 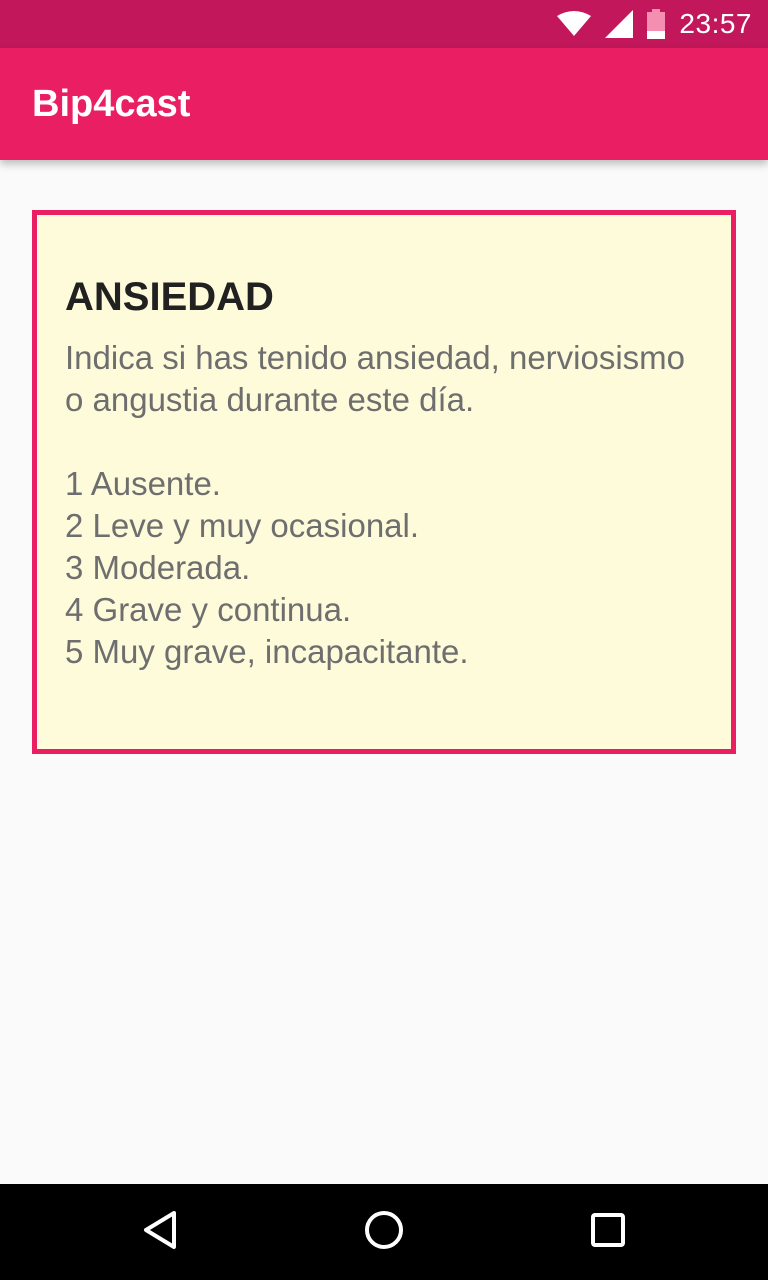 What do you see at coordinates (242, 525) in the screenshot?
I see `option-item-2: 2 Leve y muy ocasional.` at bounding box center [242, 525].